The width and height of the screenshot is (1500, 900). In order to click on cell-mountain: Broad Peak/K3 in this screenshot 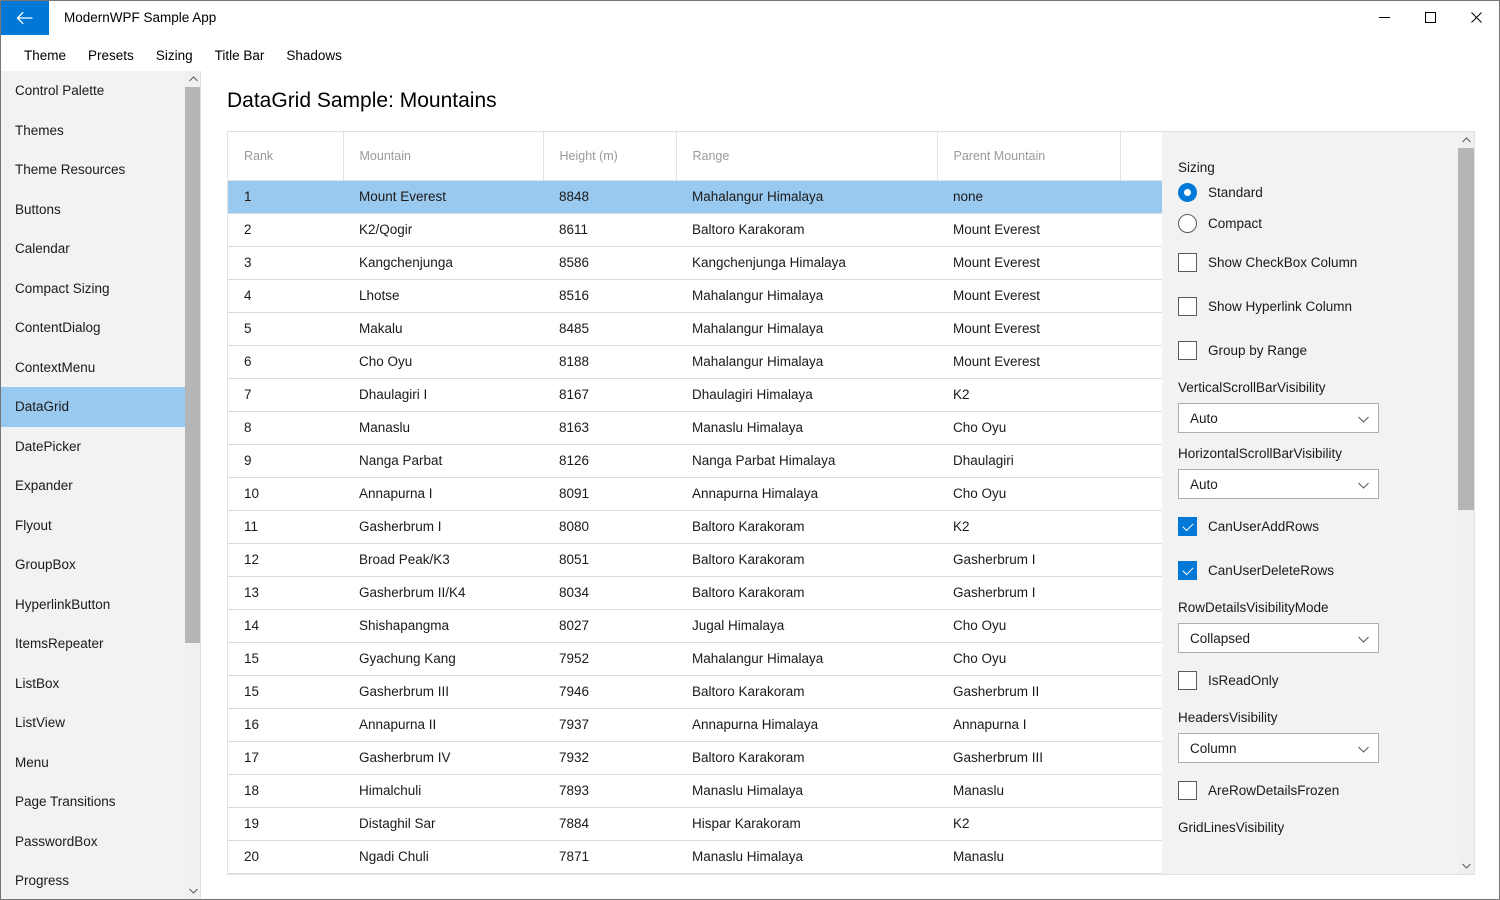, I will do `click(443, 560)`.